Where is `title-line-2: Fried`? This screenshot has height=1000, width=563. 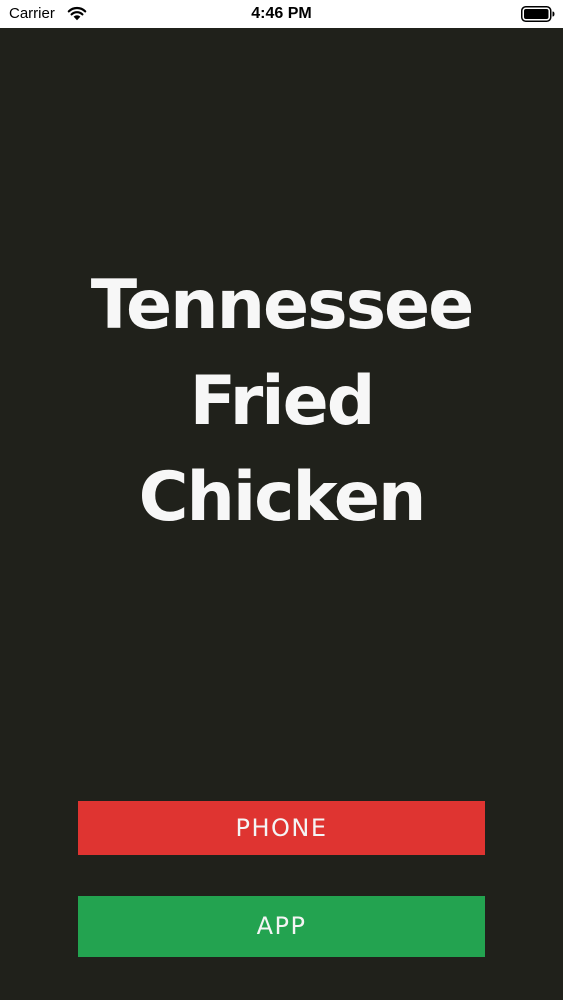
title-line-2: Fried is located at coordinates (282, 401).